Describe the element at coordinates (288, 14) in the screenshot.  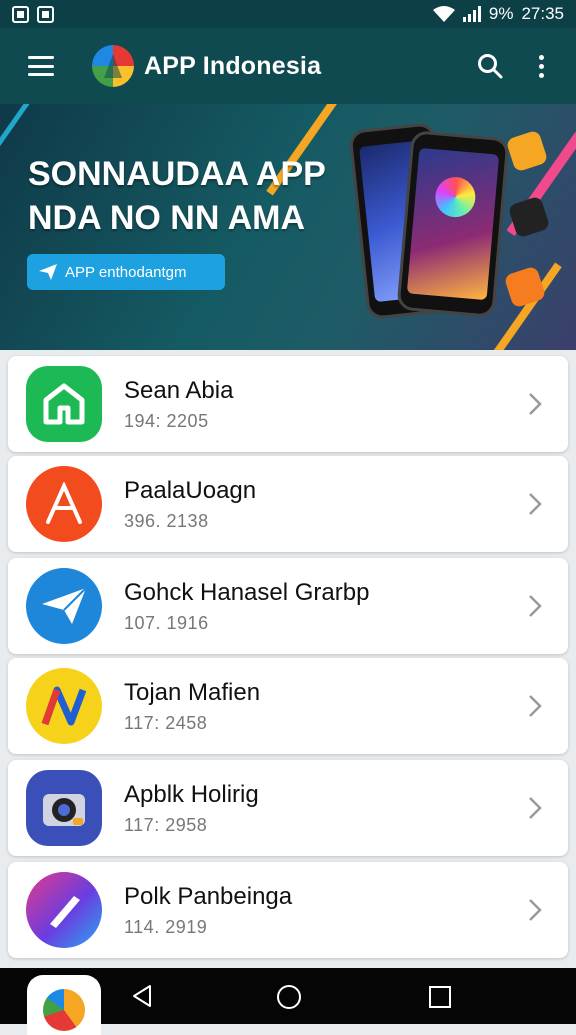
I see `status-bar: 9% 27:35` at that location.